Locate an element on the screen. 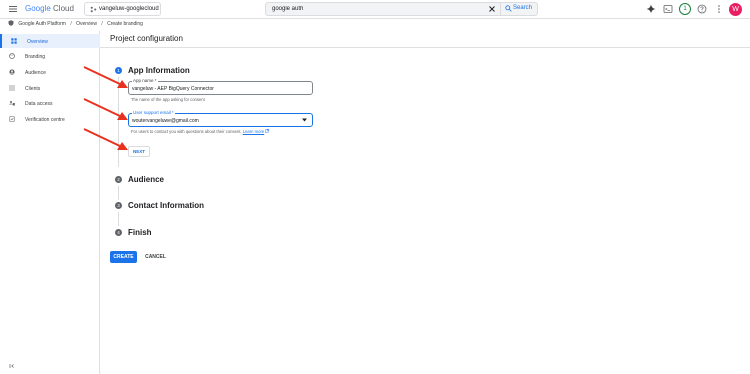 This screenshot has height=374, width=750. collapse-sidebar-icon is located at coordinates (12, 366).